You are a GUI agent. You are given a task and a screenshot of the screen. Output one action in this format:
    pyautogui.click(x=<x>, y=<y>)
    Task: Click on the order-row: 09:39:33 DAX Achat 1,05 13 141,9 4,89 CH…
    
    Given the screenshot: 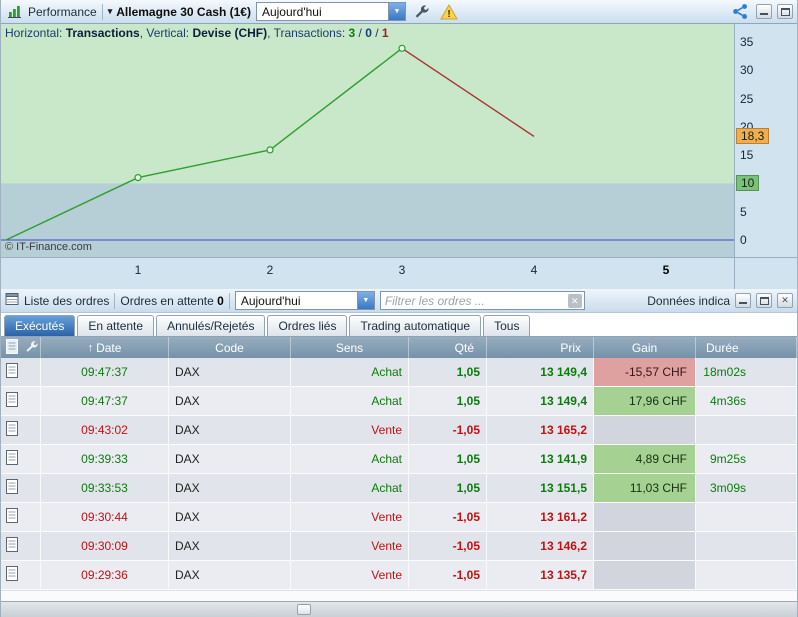 What is the action you would take?
    pyautogui.click(x=399, y=459)
    